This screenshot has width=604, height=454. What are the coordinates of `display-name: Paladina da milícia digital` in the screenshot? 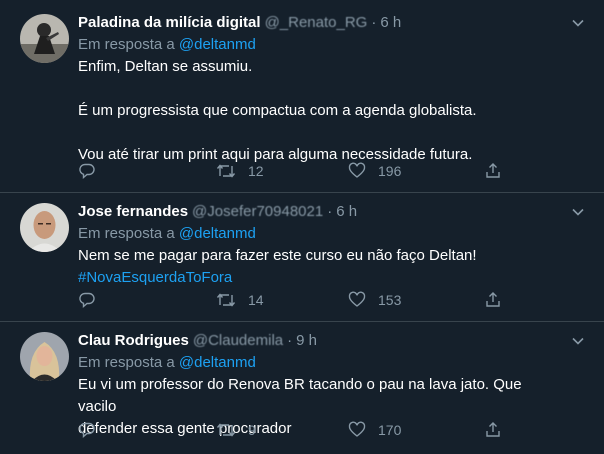 It's located at (169, 22).